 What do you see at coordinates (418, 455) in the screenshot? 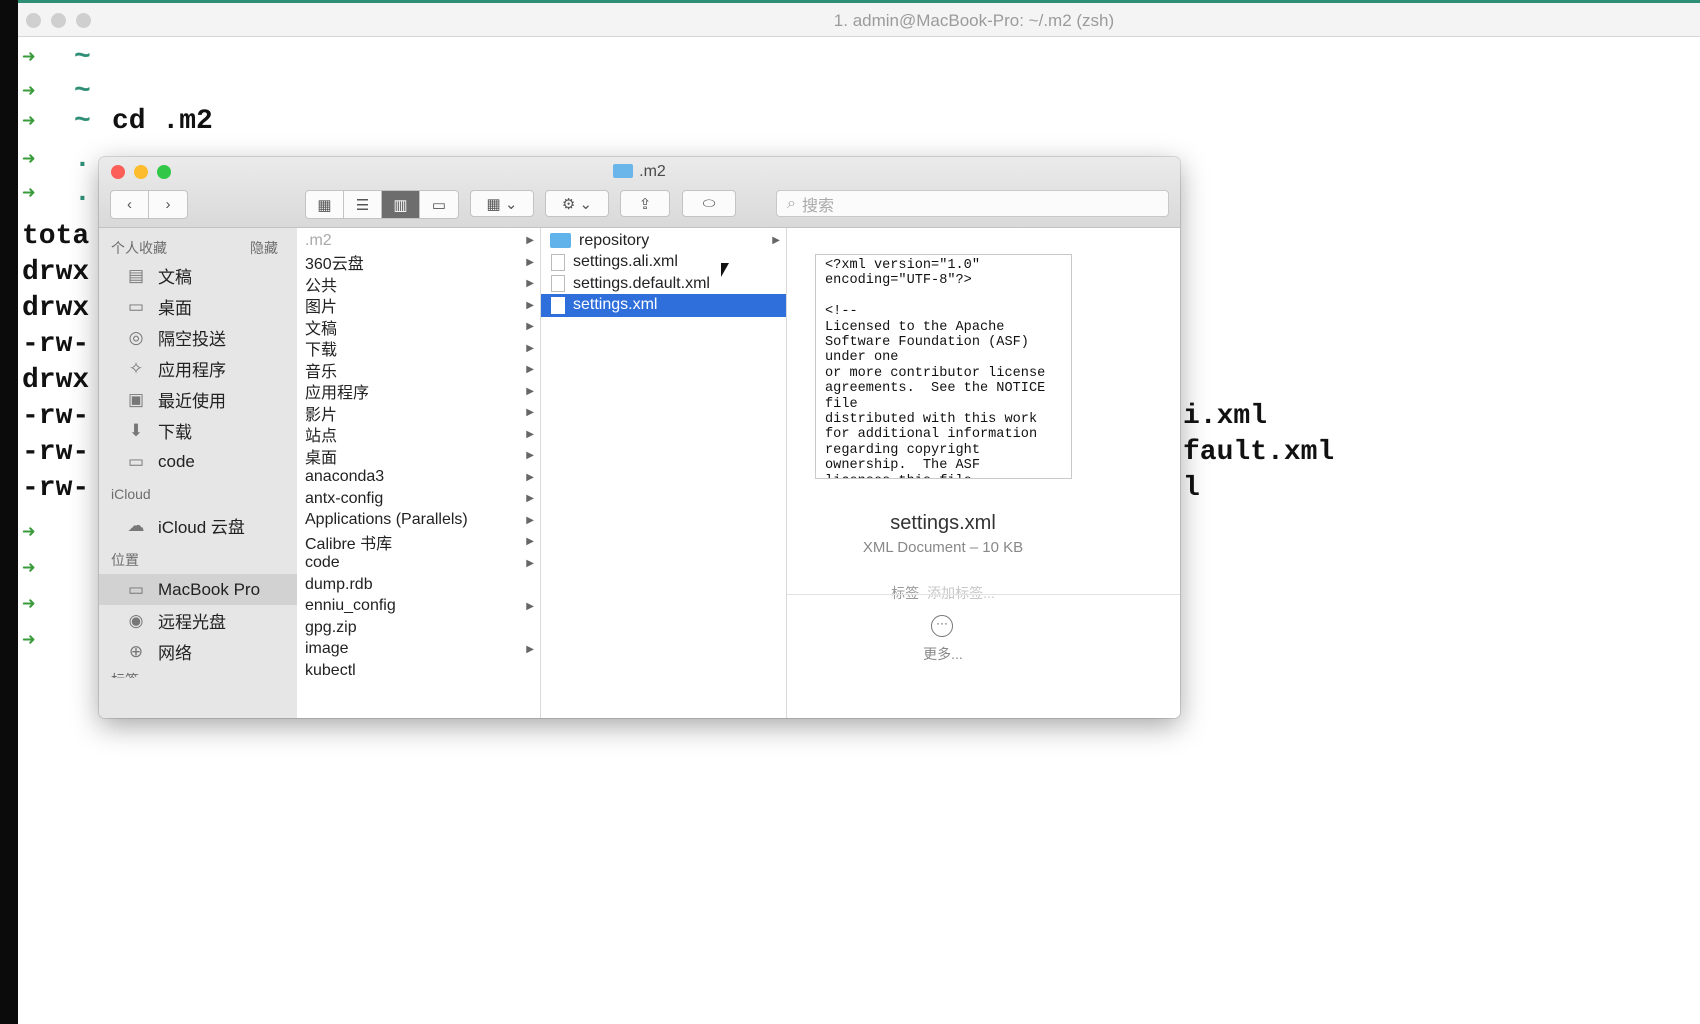
I see `column-item: 桌面 ▶` at bounding box center [418, 455].